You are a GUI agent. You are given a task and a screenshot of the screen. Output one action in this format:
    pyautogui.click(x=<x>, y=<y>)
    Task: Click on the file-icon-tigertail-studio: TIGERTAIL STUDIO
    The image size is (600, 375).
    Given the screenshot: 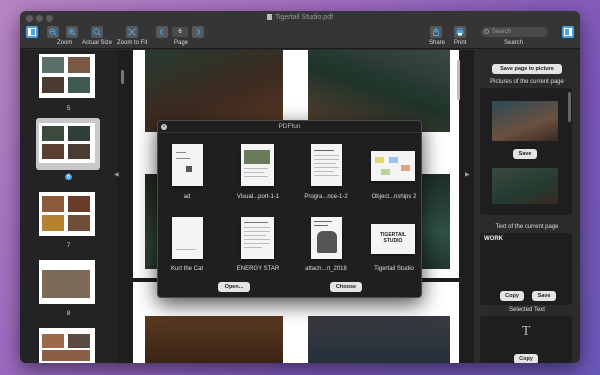 What is the action you would take?
    pyautogui.click(x=393, y=239)
    